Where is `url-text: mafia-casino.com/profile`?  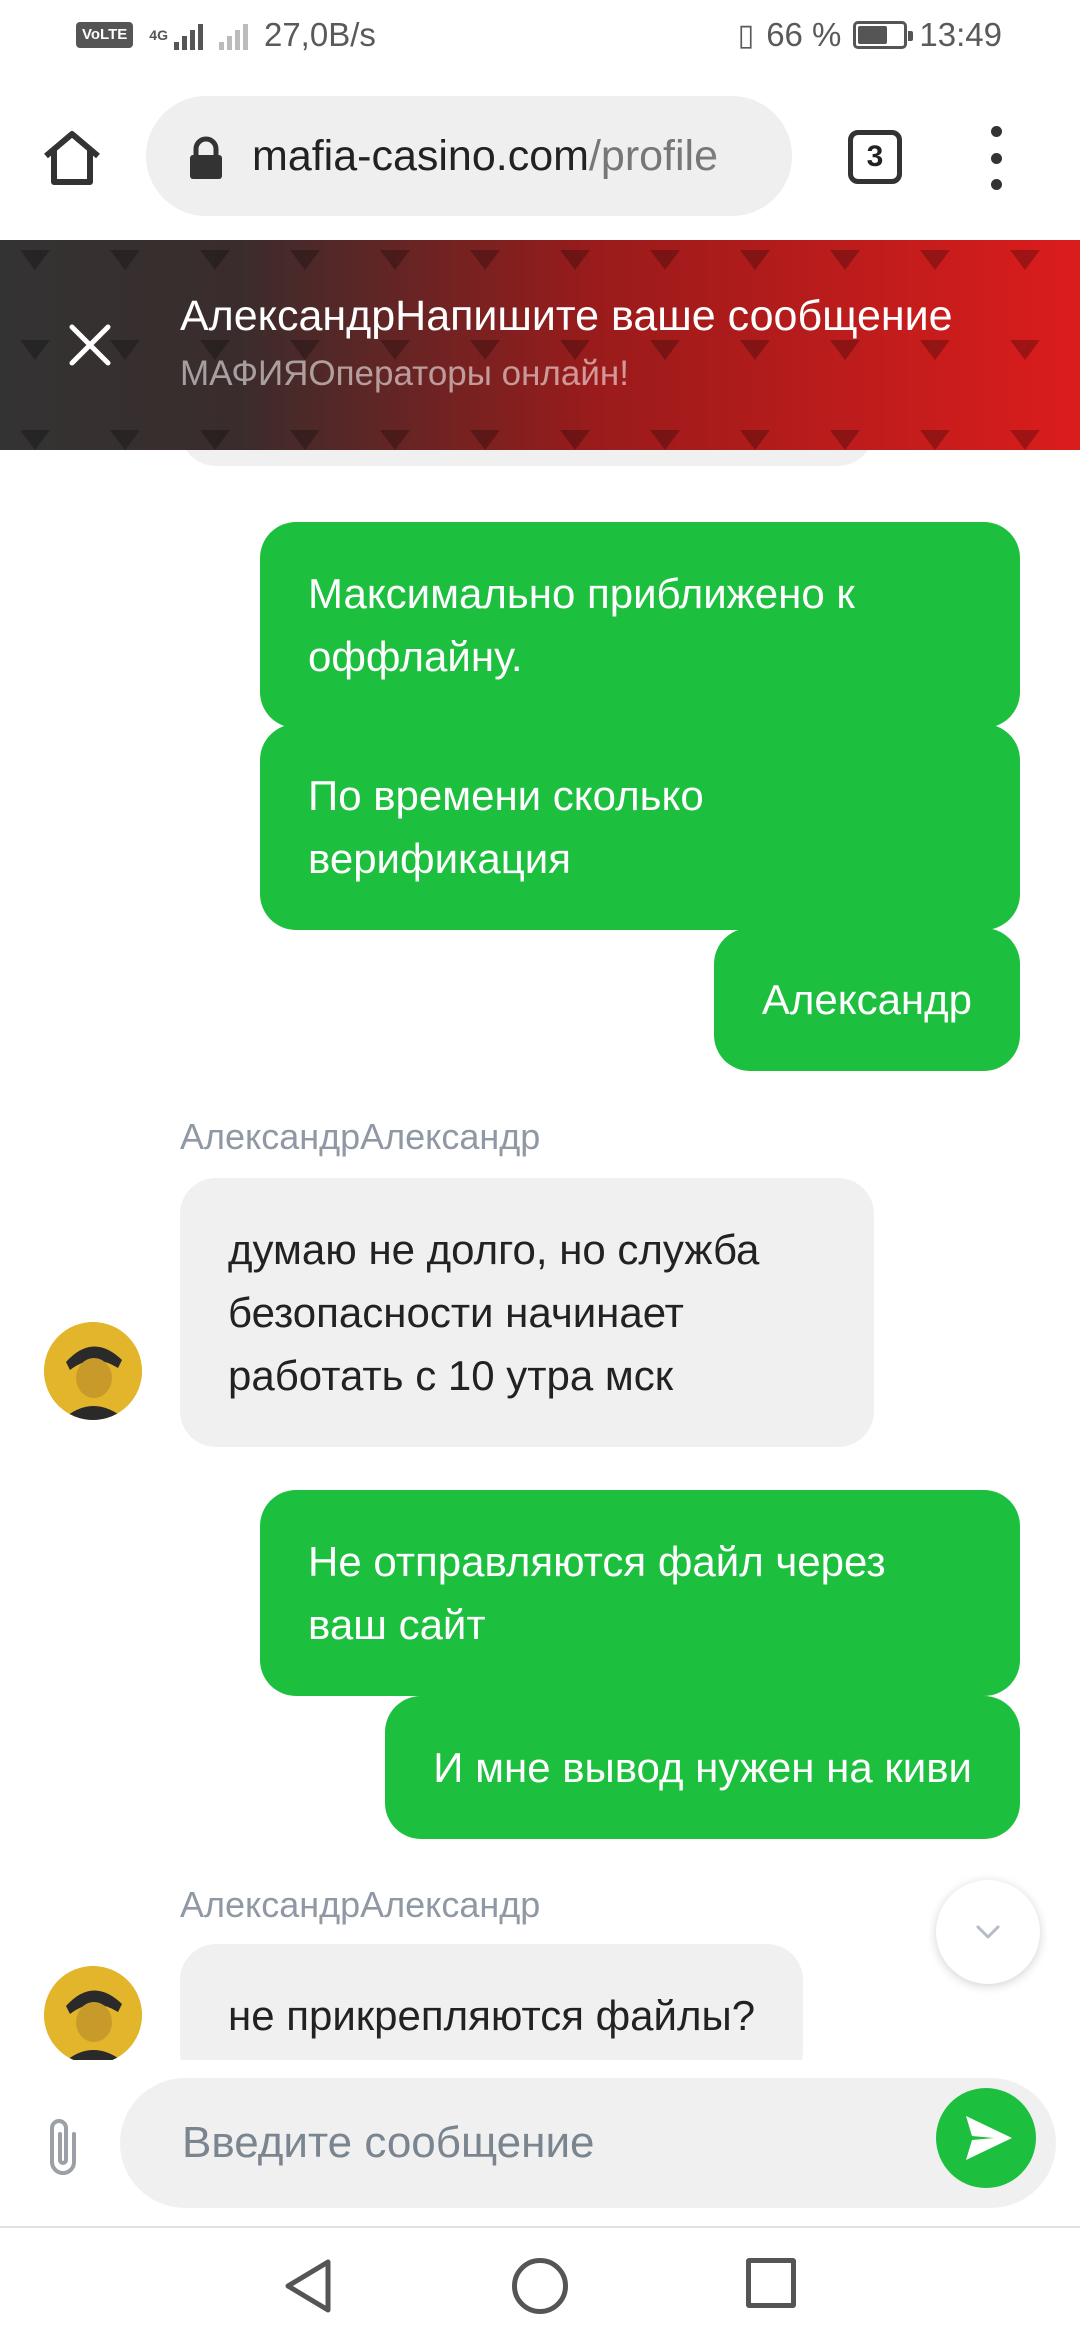
url-text: mafia-casino.com/profile is located at coordinates (512, 156).